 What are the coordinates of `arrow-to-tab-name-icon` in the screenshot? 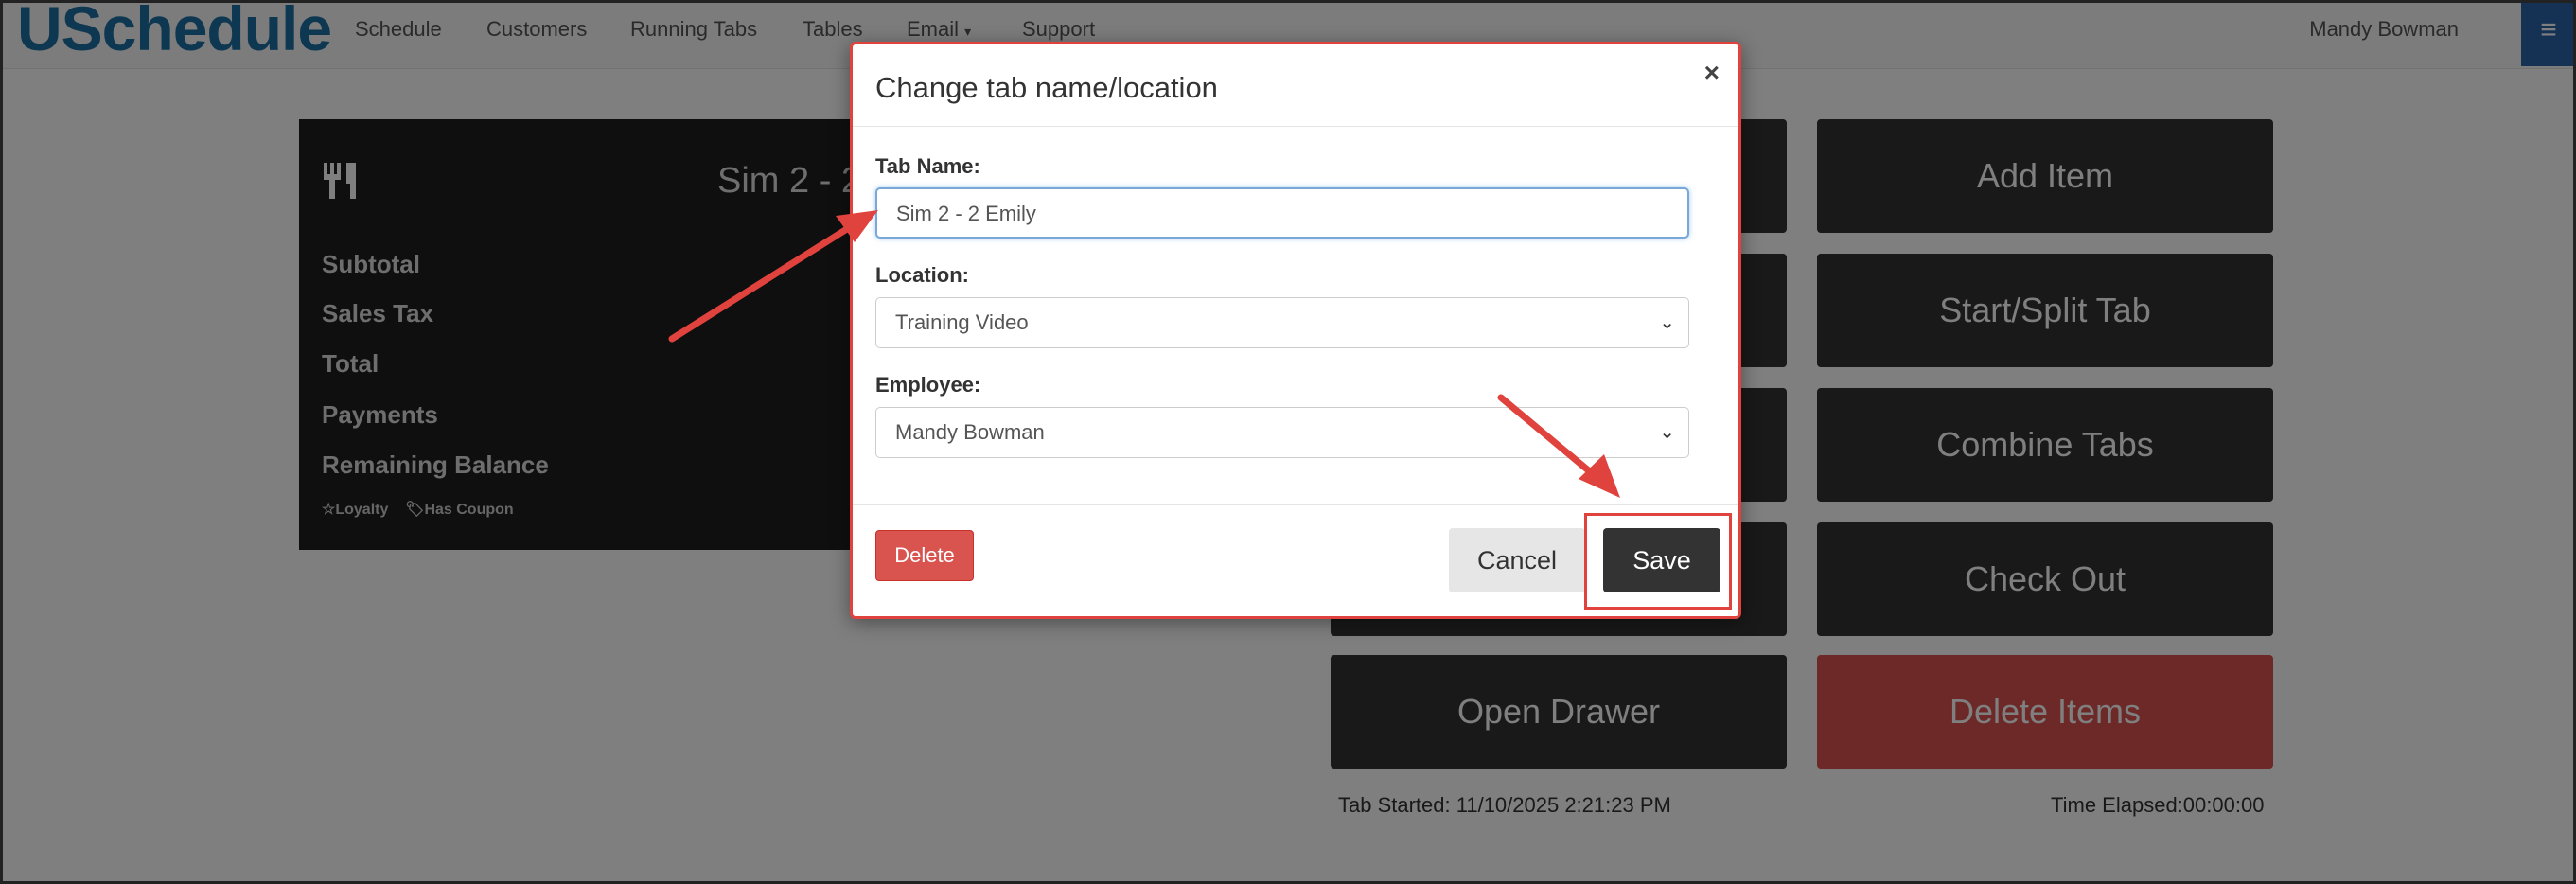 It's located at (773, 276).